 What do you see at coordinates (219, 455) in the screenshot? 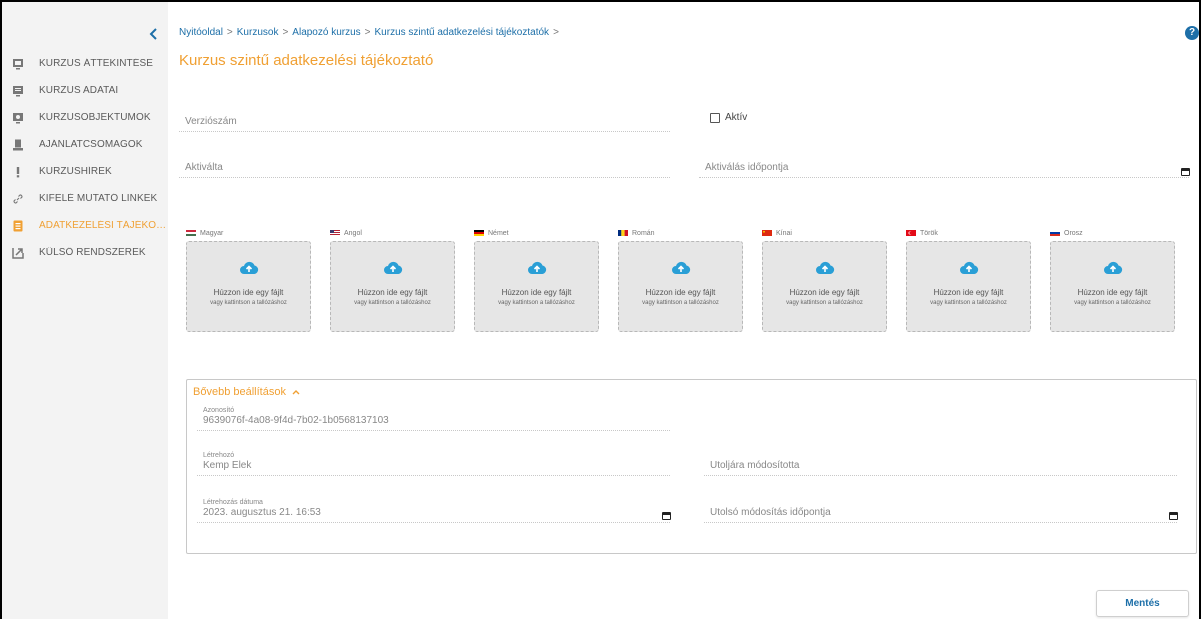
I see `creator-label: Létrehozó` at bounding box center [219, 455].